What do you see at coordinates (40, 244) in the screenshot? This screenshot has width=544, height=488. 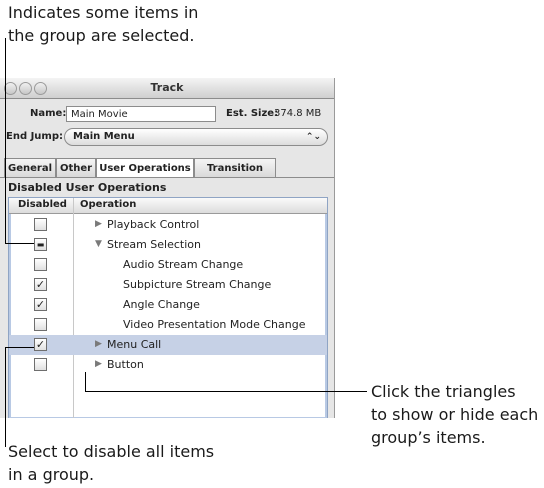 I see `disable-checkbox: ▬` at bounding box center [40, 244].